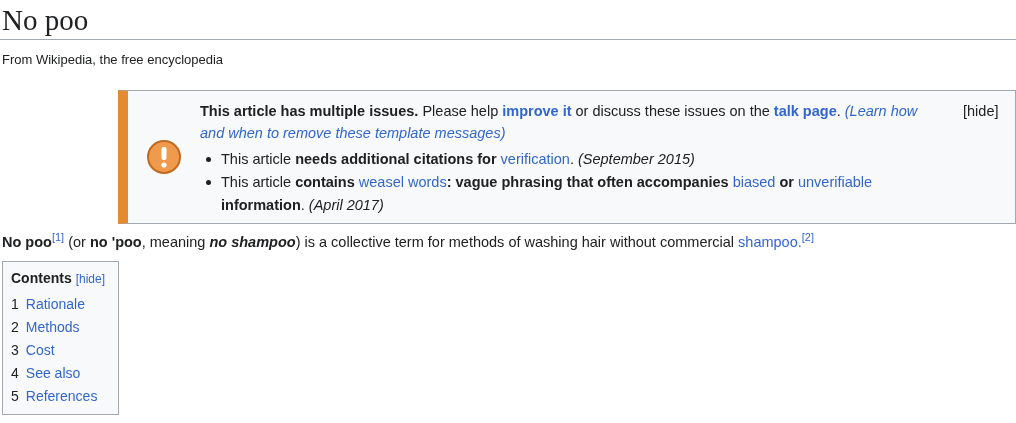 The width and height of the screenshot is (1016, 423). What do you see at coordinates (408, 241) in the screenshot?
I see `lead-paragraph: No poo$^{[1]}$ (or no 'poo, meaning no shampoo) is a collective term for methods of washing hair without commercial shampoo.$^{[2]}$` at bounding box center [408, 241].